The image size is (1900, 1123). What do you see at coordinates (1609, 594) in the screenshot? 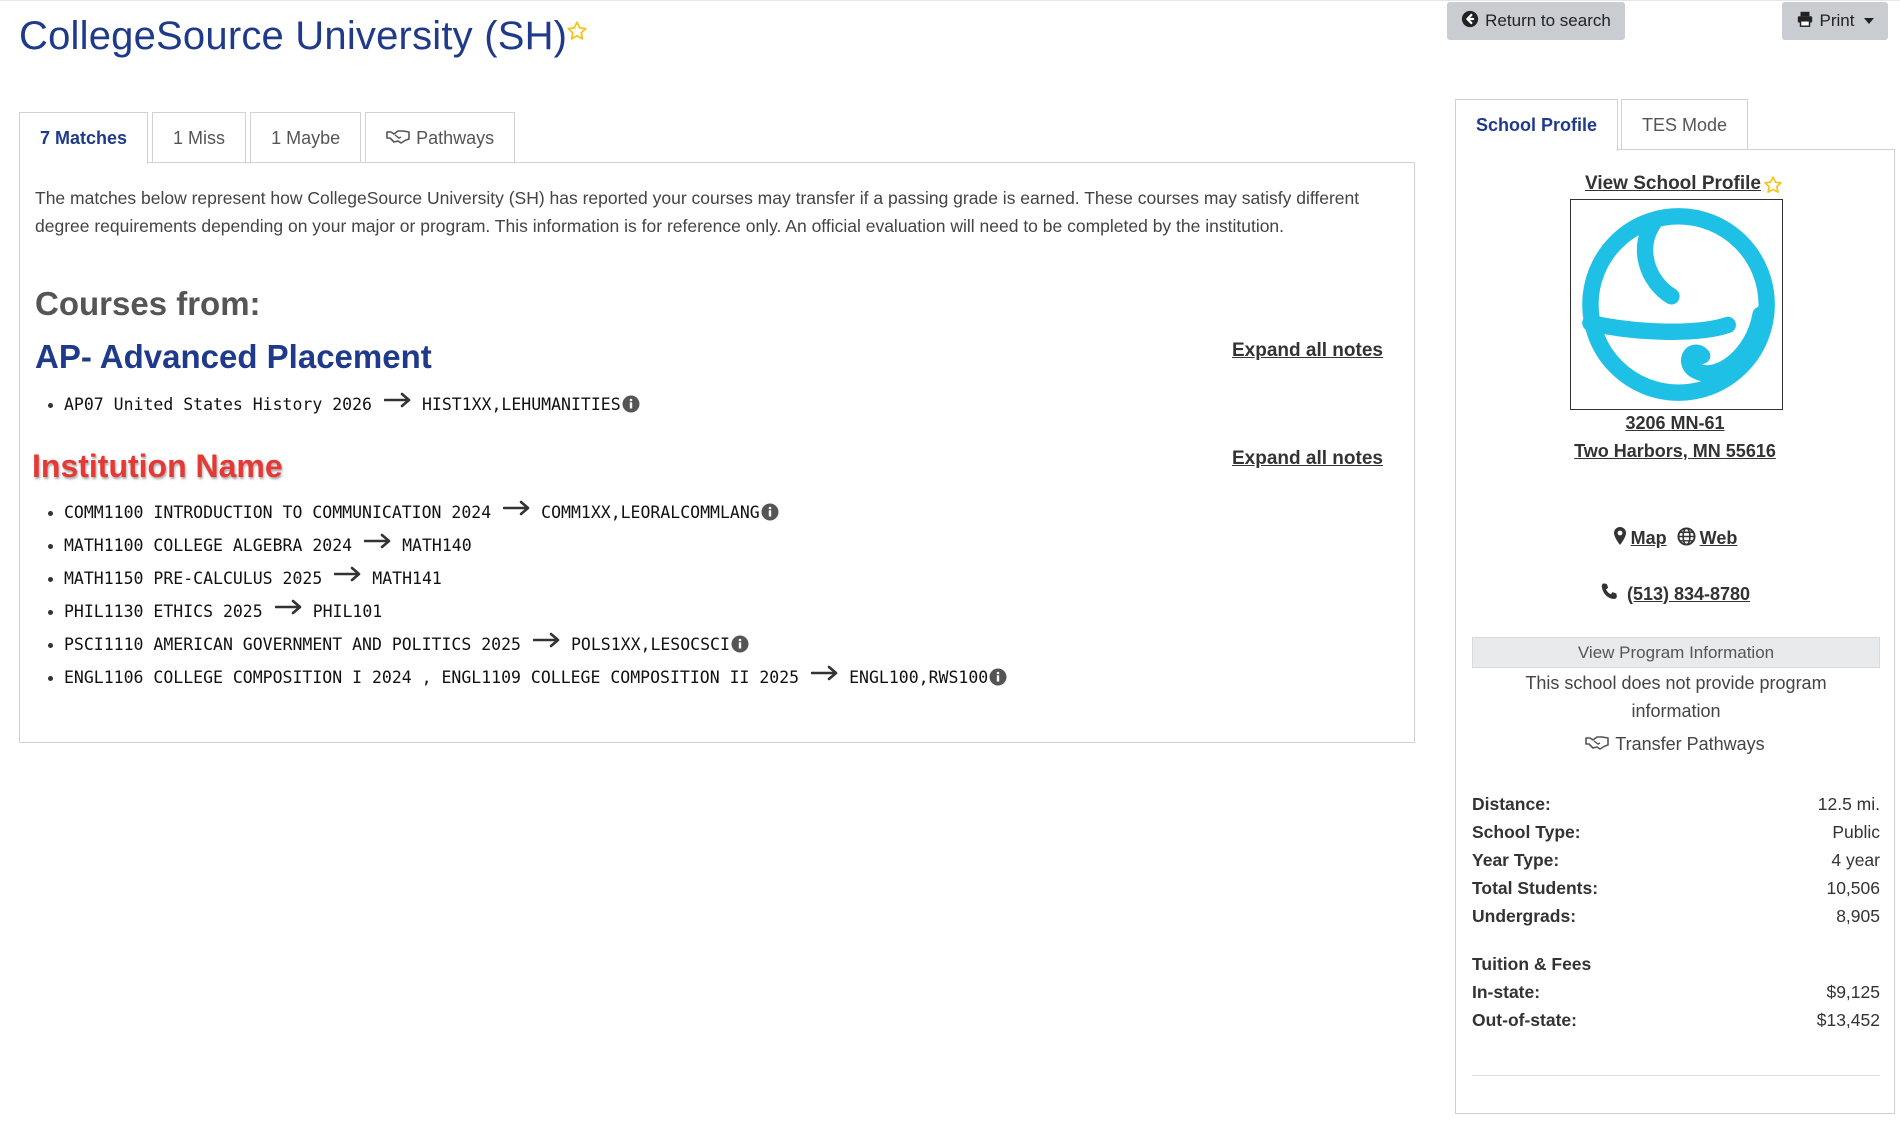
I see `phone-icon` at bounding box center [1609, 594].